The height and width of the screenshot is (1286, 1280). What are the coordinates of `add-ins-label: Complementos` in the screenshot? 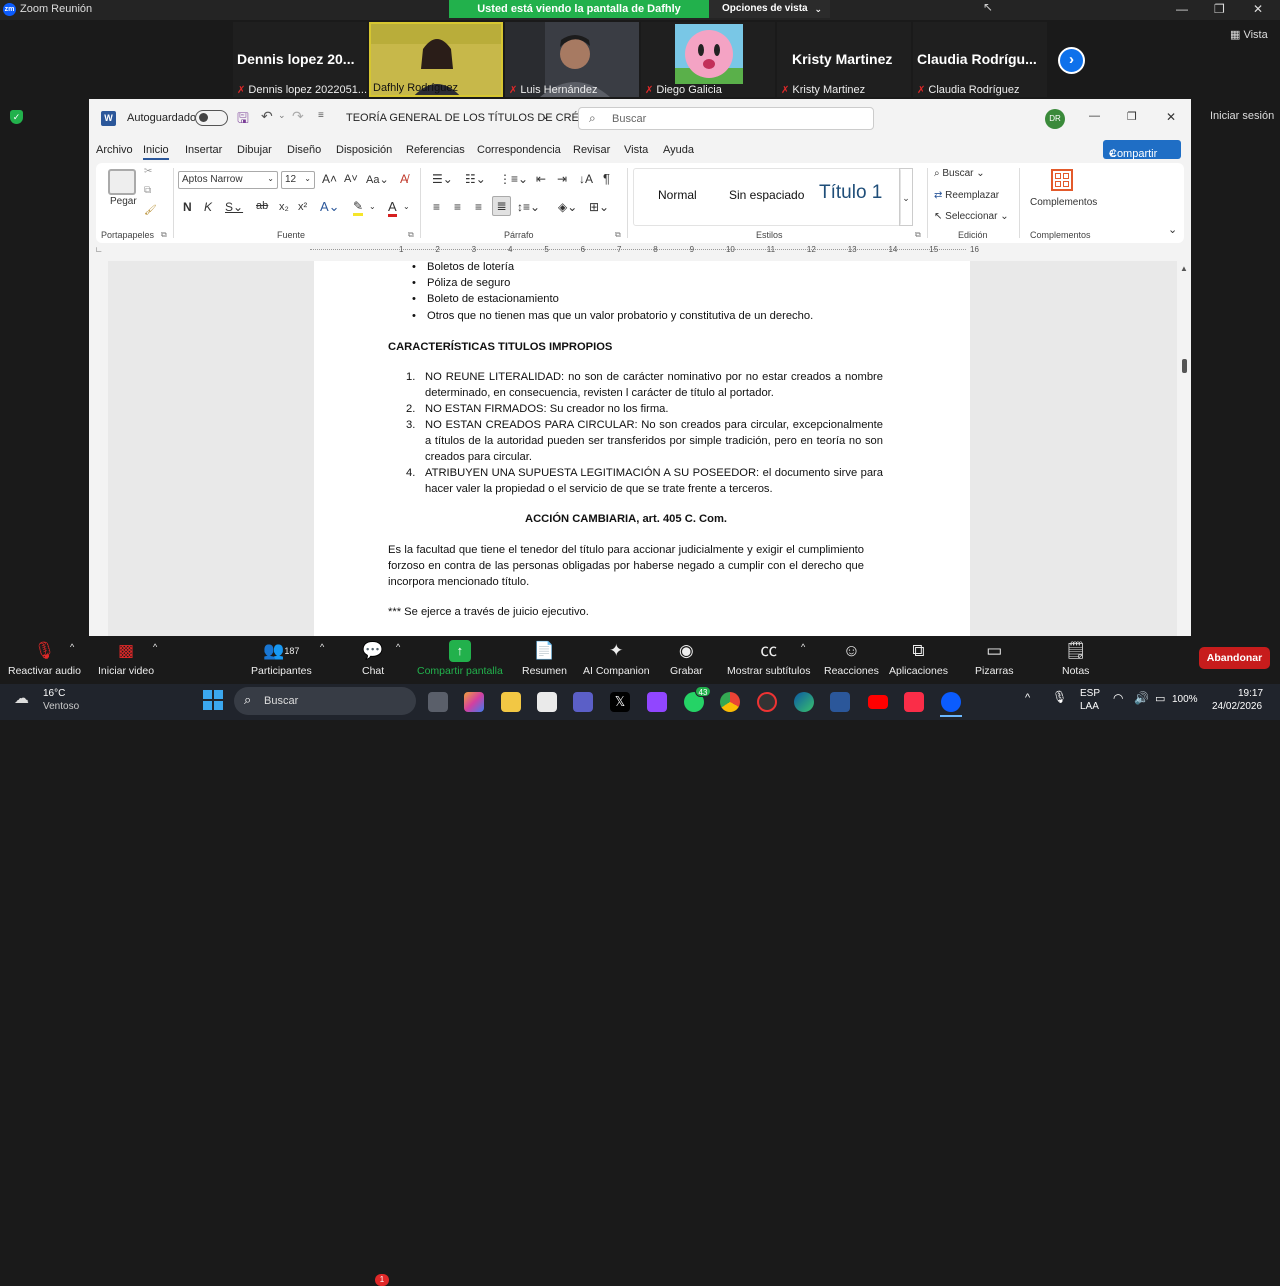 It's located at (1063, 202).